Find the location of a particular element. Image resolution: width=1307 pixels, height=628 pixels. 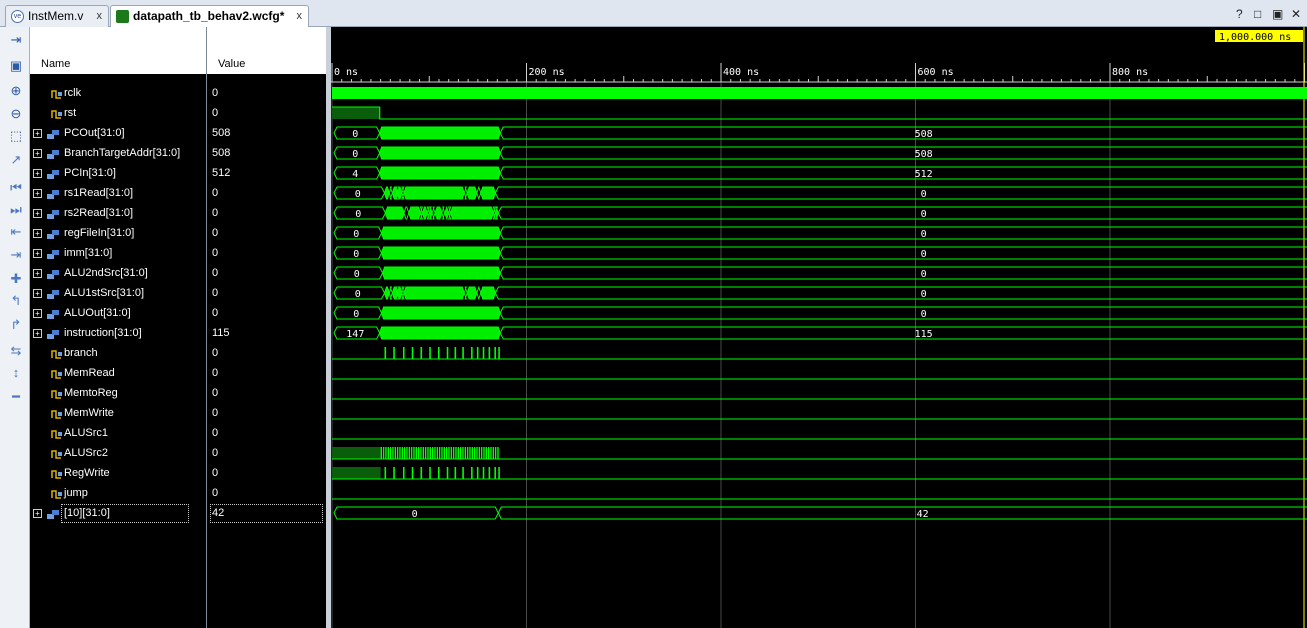

close-window-icon: ✕ is located at coordinates (1296, 14).